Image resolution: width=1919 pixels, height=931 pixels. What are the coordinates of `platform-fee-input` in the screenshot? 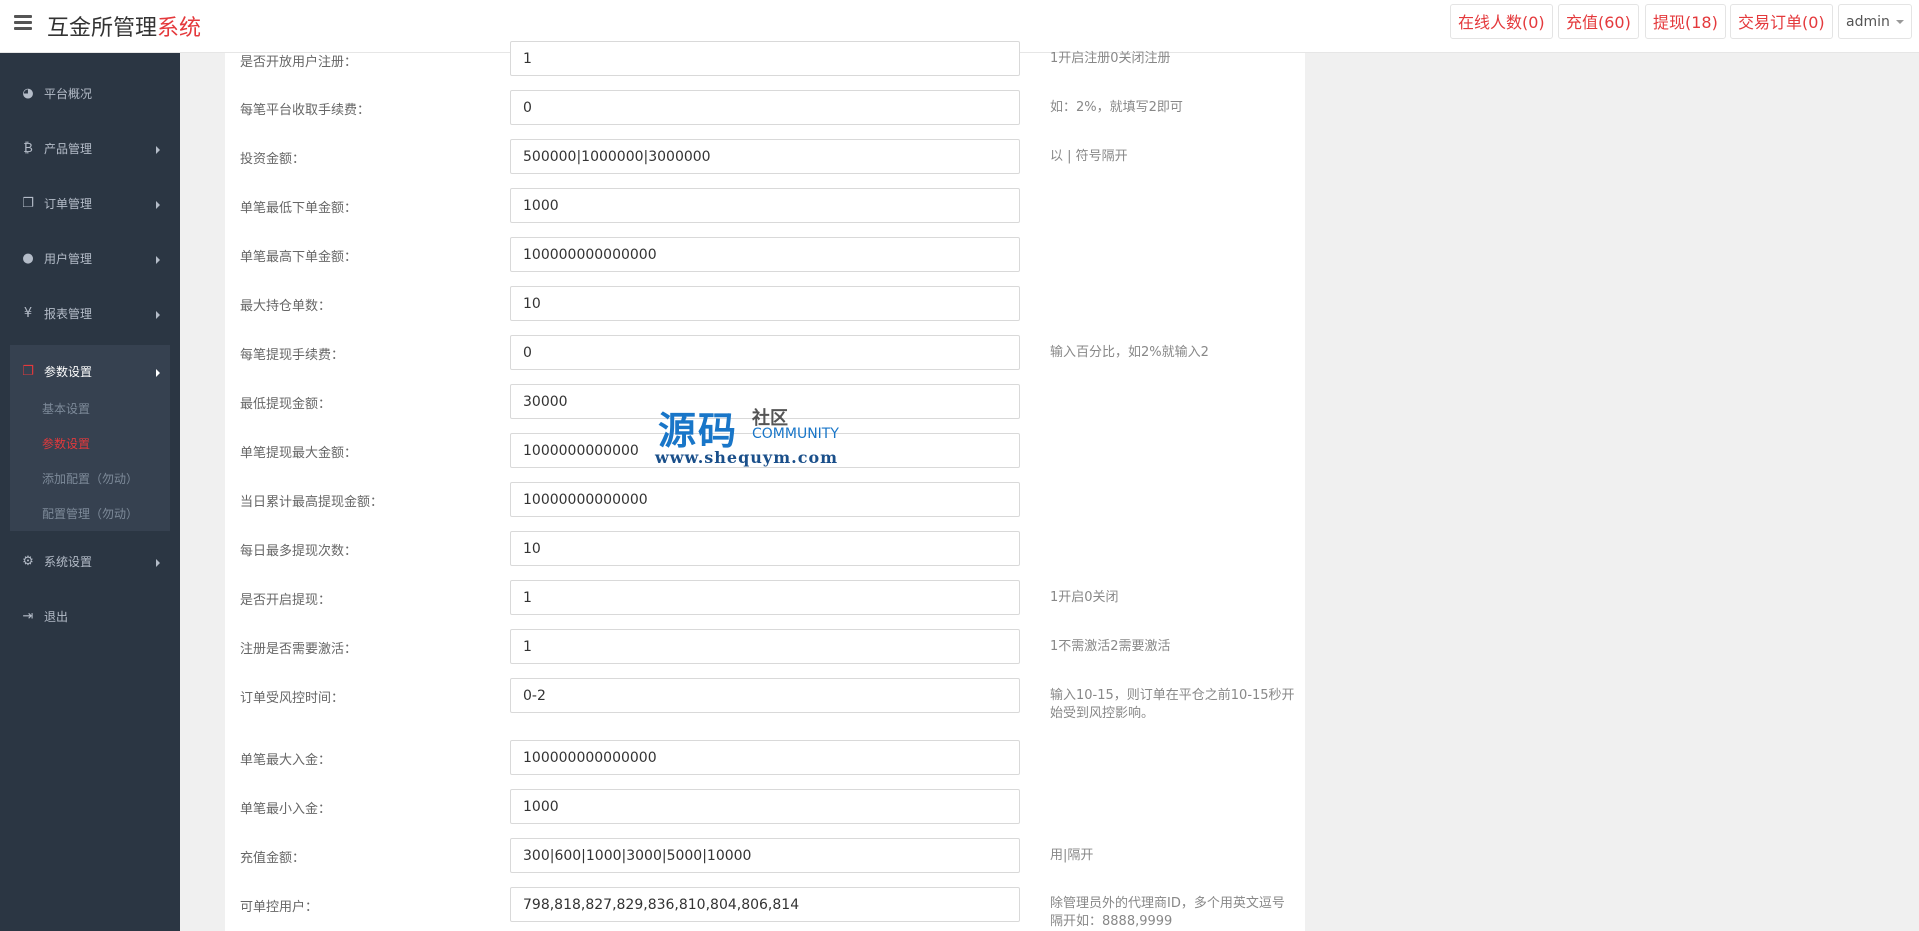 It's located at (765, 107).